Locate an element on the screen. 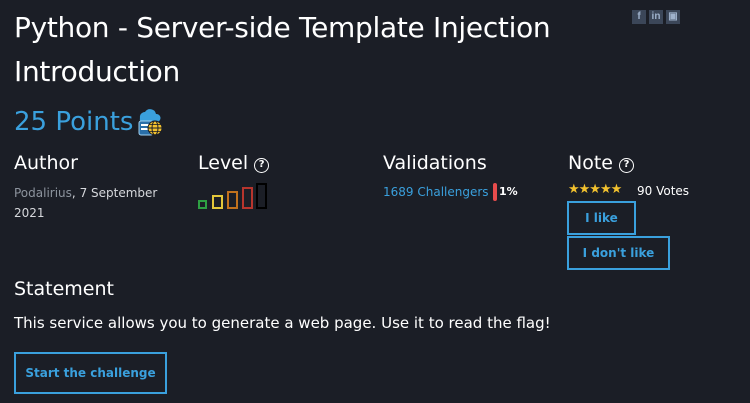 The width and height of the screenshot is (750, 403). author-info: Podalirius, 7 September 2021 is located at coordinates (99, 203).